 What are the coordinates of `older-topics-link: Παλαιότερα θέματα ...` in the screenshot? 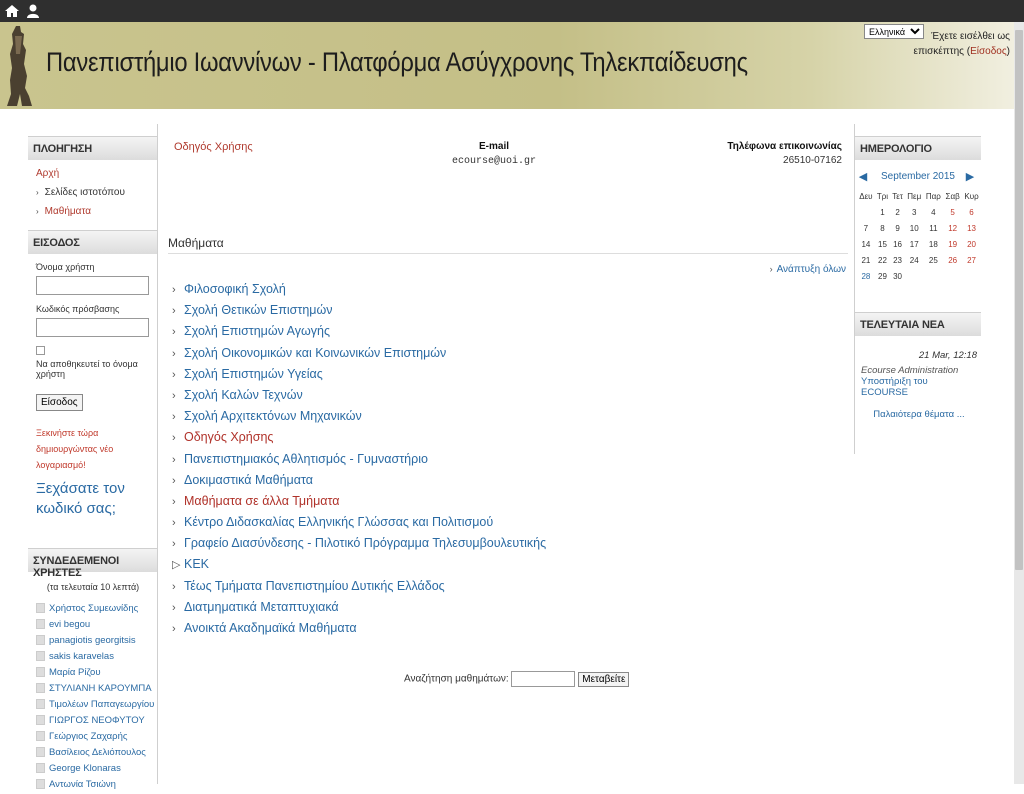 It's located at (918, 414).